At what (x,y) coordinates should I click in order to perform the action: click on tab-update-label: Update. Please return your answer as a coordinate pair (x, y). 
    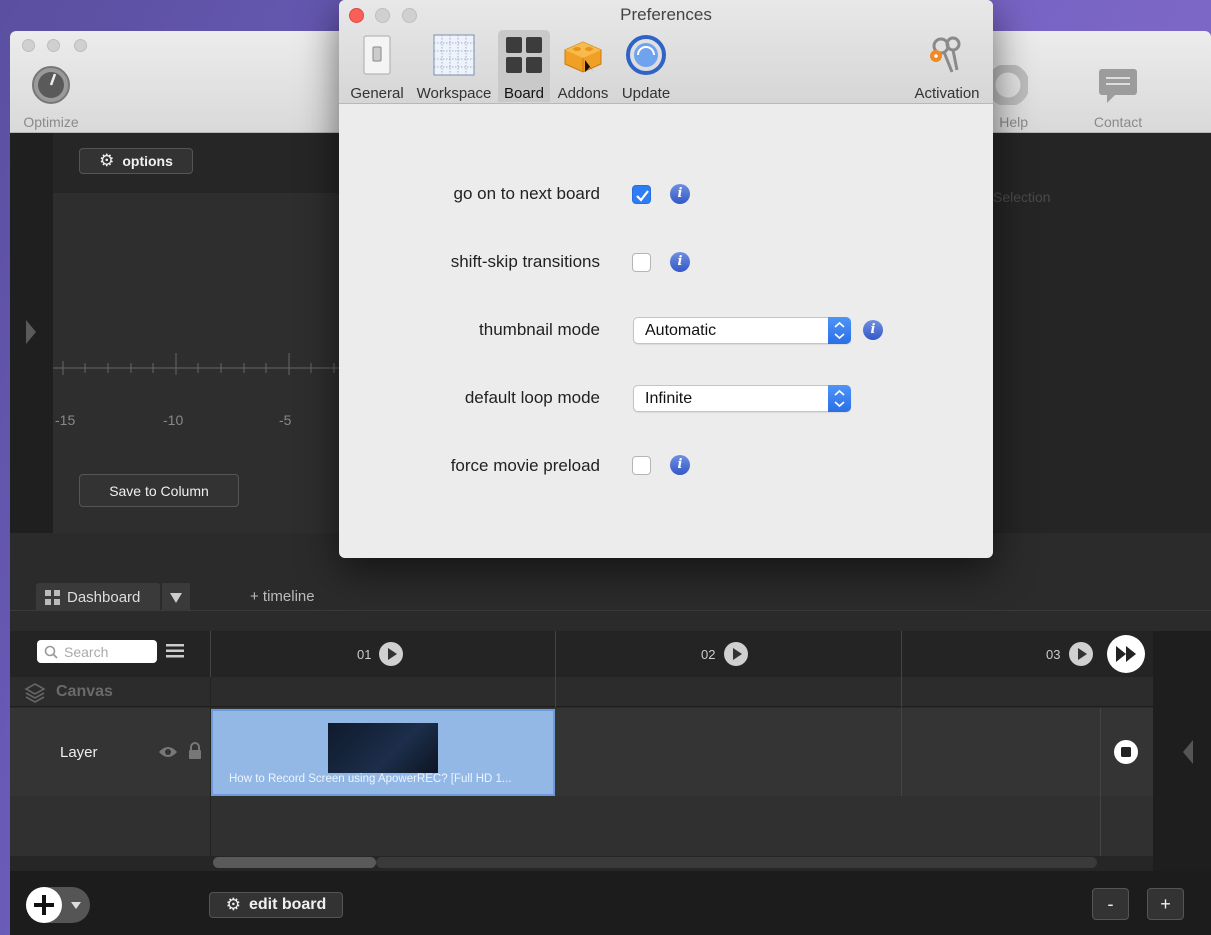
    Looking at the image, I should click on (646, 93).